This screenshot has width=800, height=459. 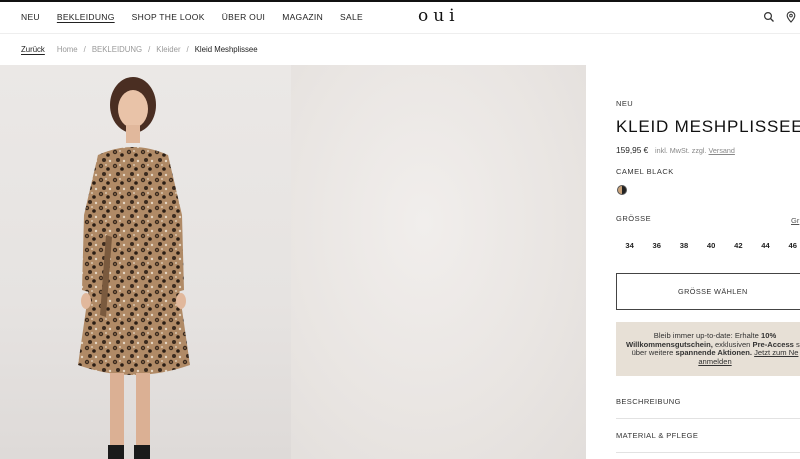 I want to click on accordion-material-care: MATERIAL & PFLEGE, so click(x=708, y=435).